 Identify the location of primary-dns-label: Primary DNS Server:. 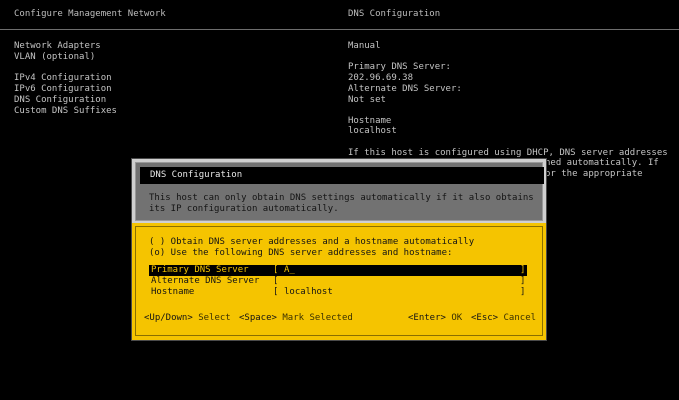
(399, 67).